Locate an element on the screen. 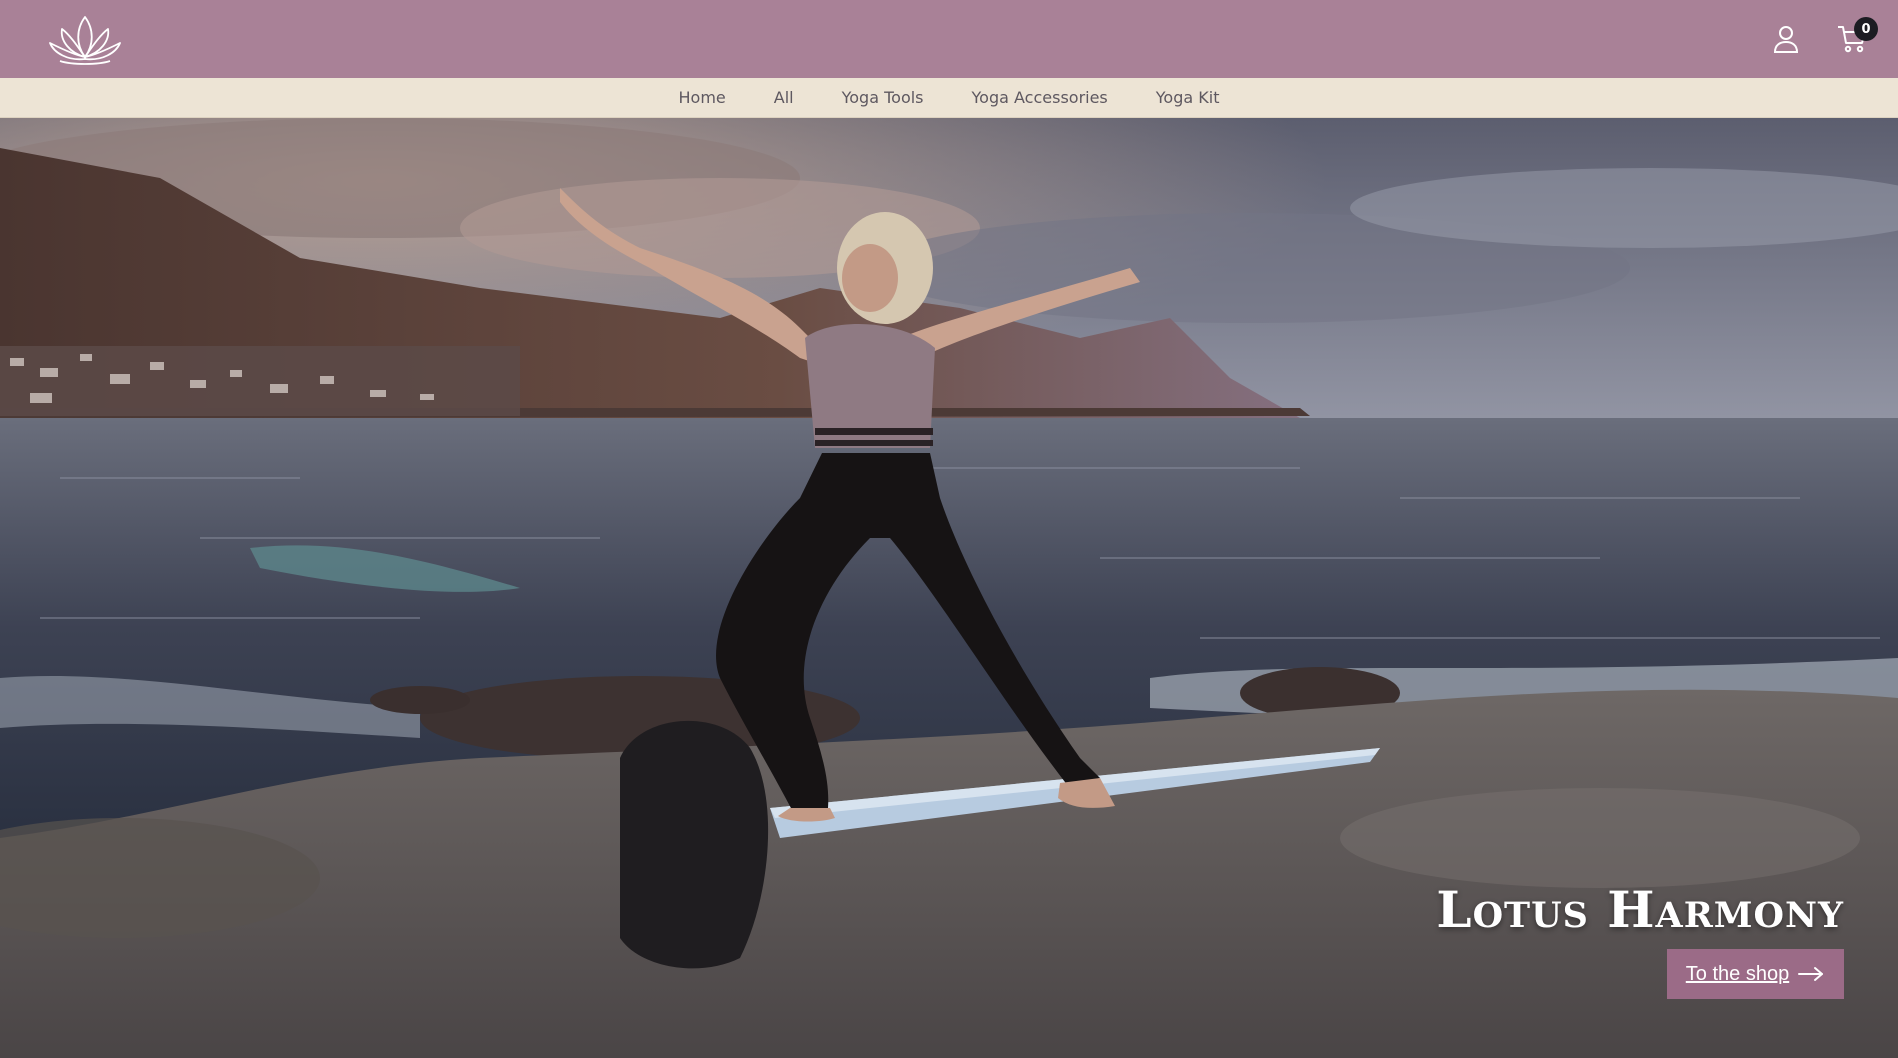  nav-item-yoga-tools: Yoga Tools is located at coordinates (883, 97).